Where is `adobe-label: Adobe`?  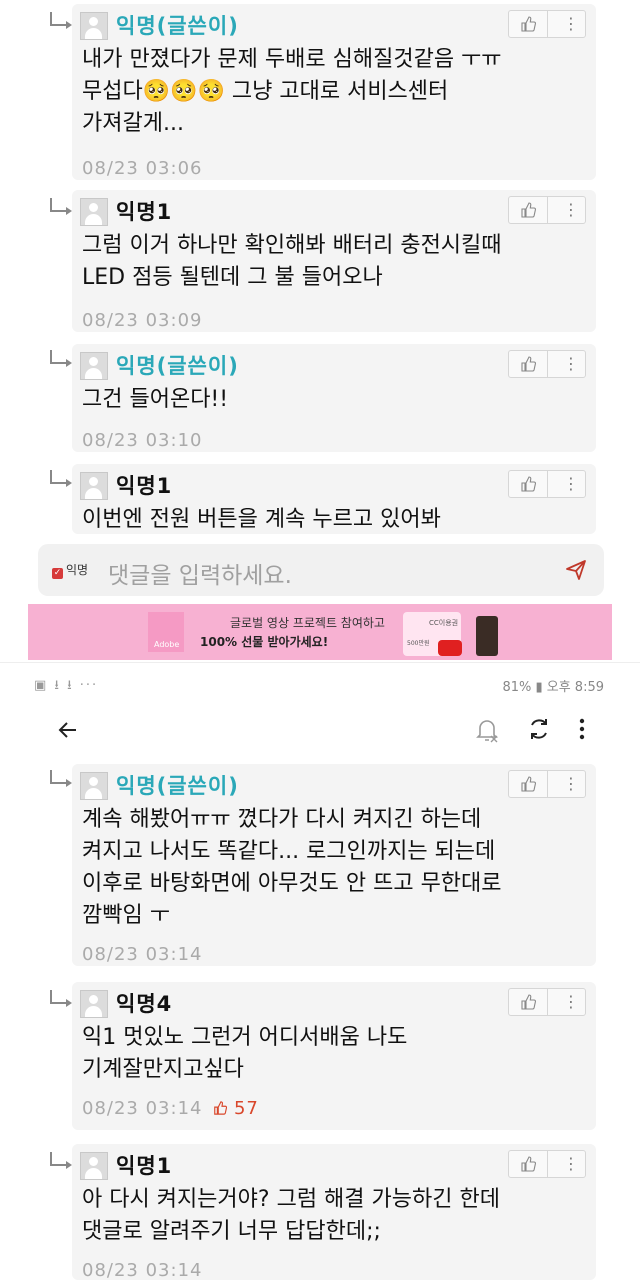
adobe-label: Adobe is located at coordinates (167, 644).